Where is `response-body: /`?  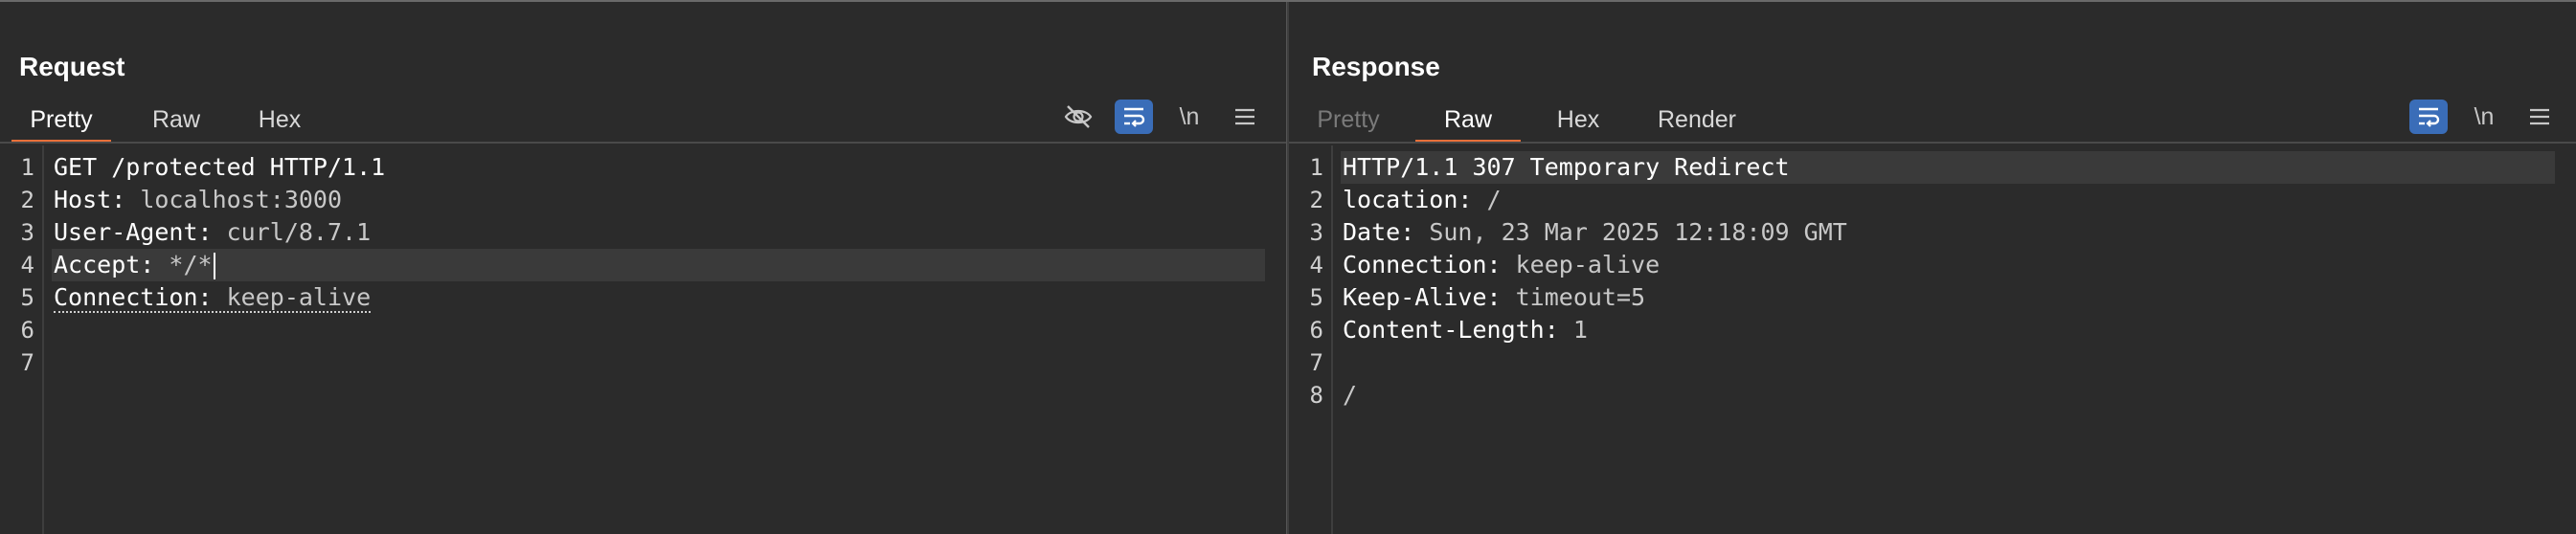 response-body: / is located at coordinates (1350, 395).